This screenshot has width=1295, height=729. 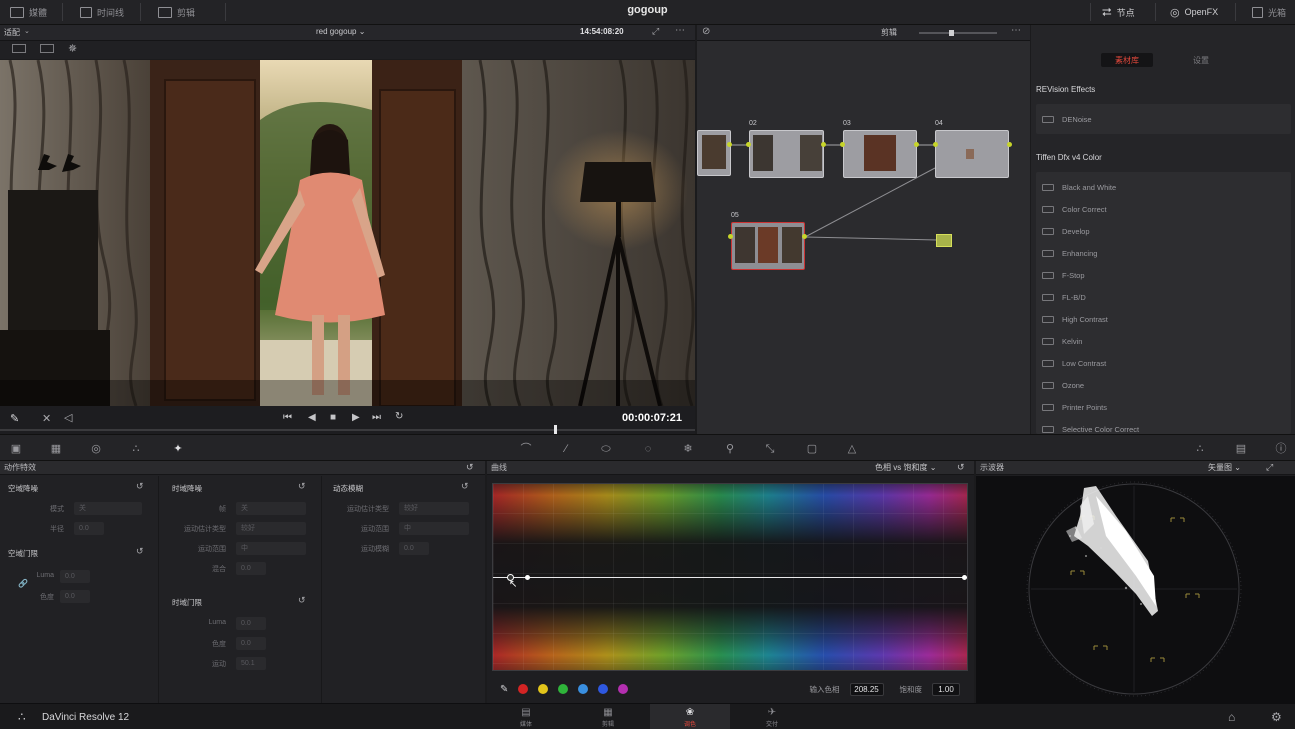 What do you see at coordinates (1118, 12) in the screenshot?
I see `nodes-button: ⮂ 节点` at bounding box center [1118, 12].